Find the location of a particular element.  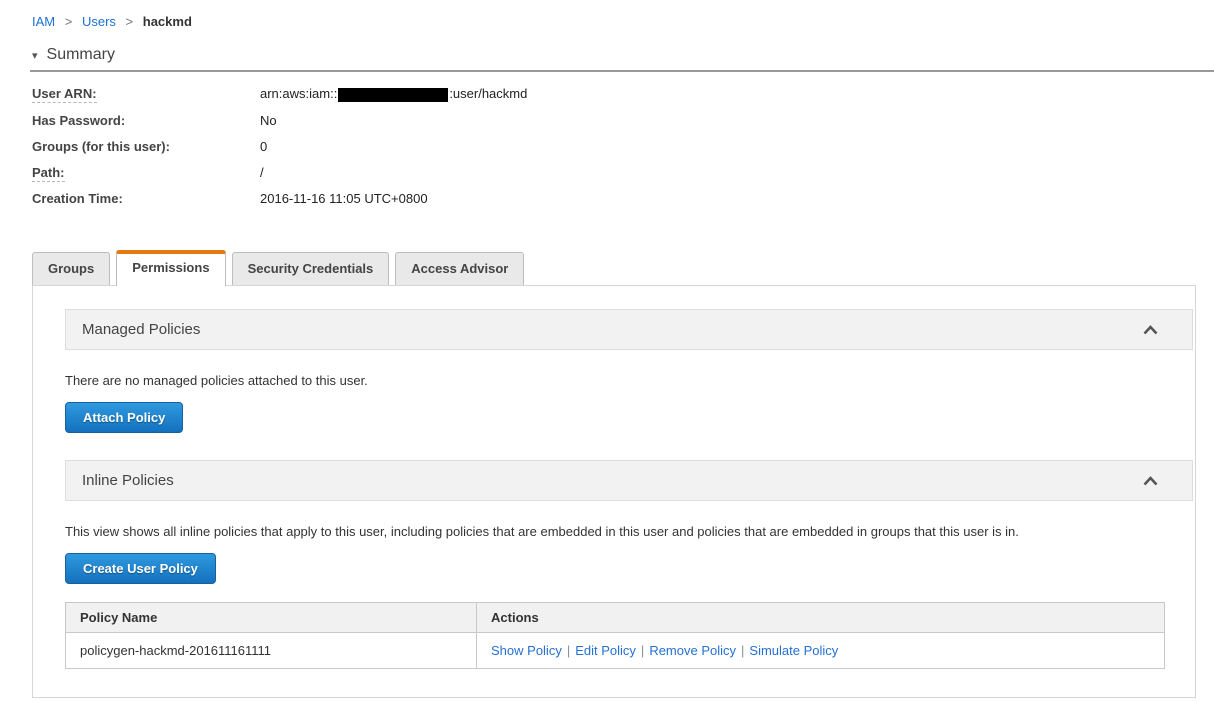

attach-policy-button: Attach Policy is located at coordinates (124, 417).